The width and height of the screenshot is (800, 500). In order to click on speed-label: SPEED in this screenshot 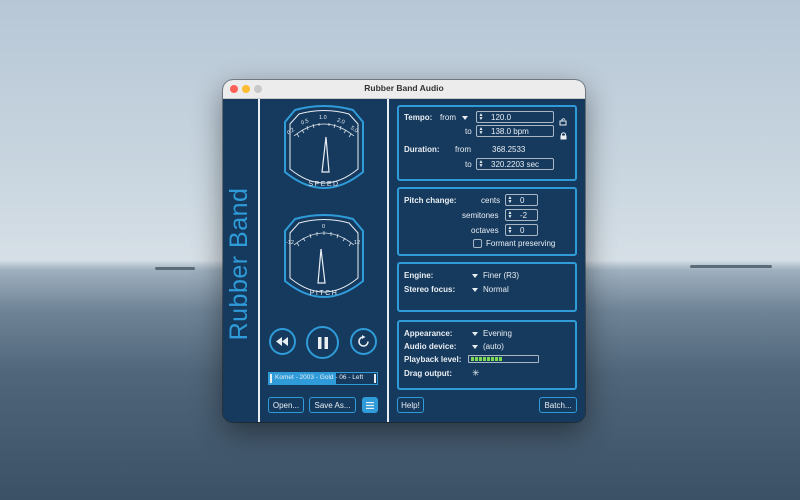, I will do `click(323, 184)`.